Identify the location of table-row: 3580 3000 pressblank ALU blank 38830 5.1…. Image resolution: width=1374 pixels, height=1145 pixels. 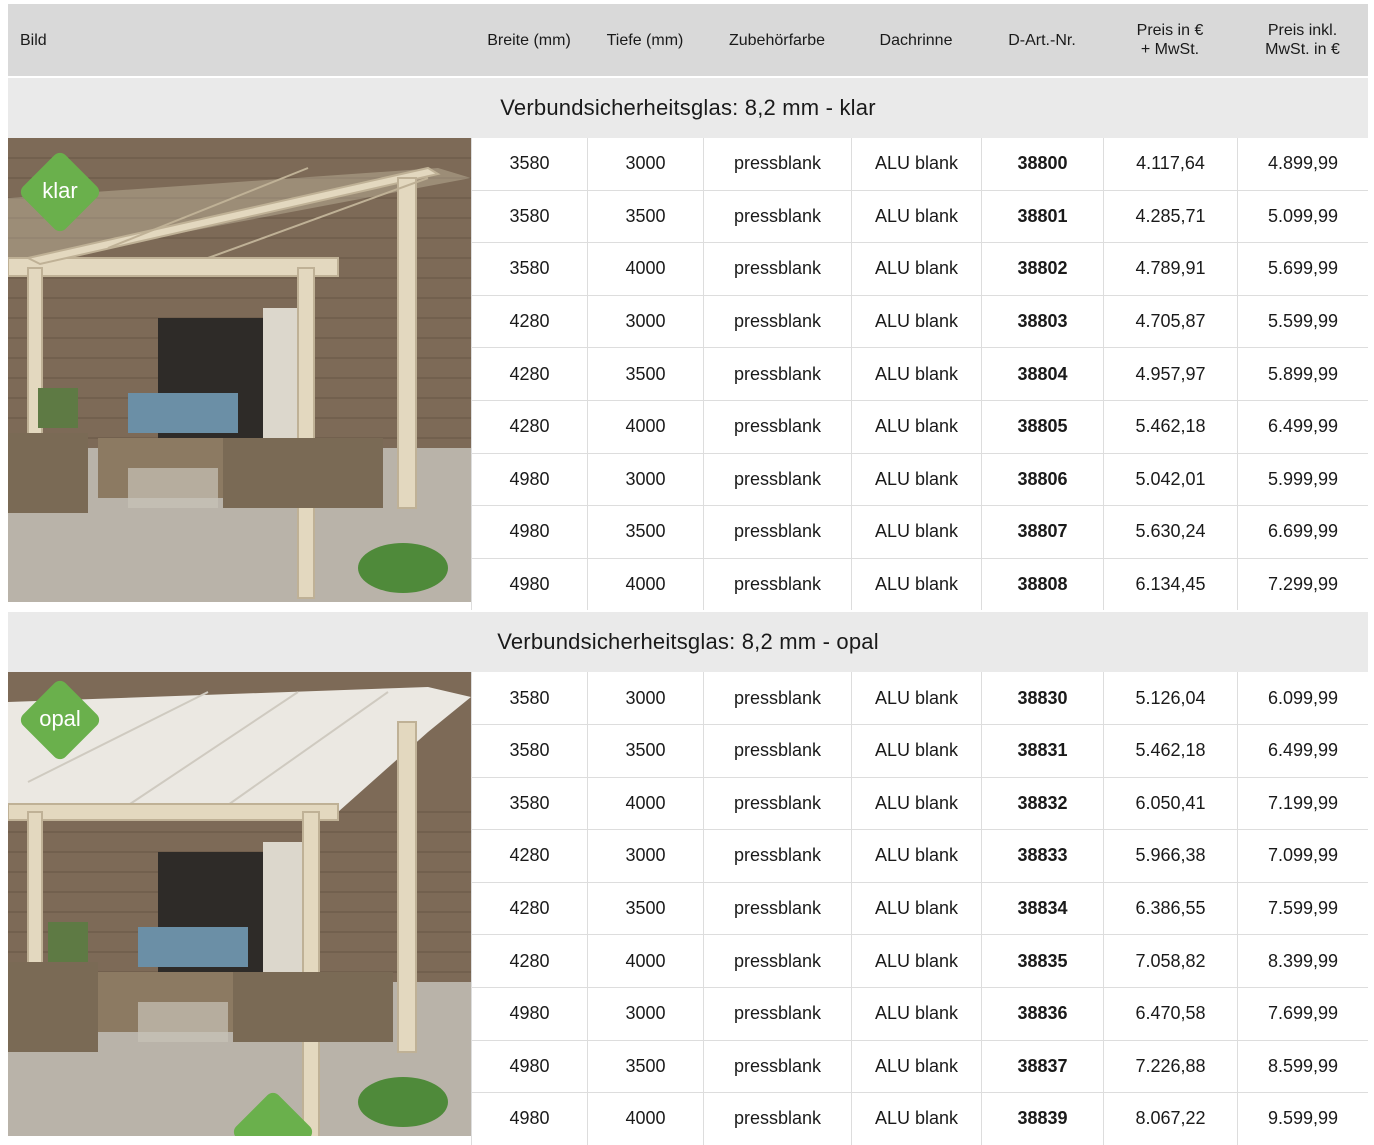
(919, 698).